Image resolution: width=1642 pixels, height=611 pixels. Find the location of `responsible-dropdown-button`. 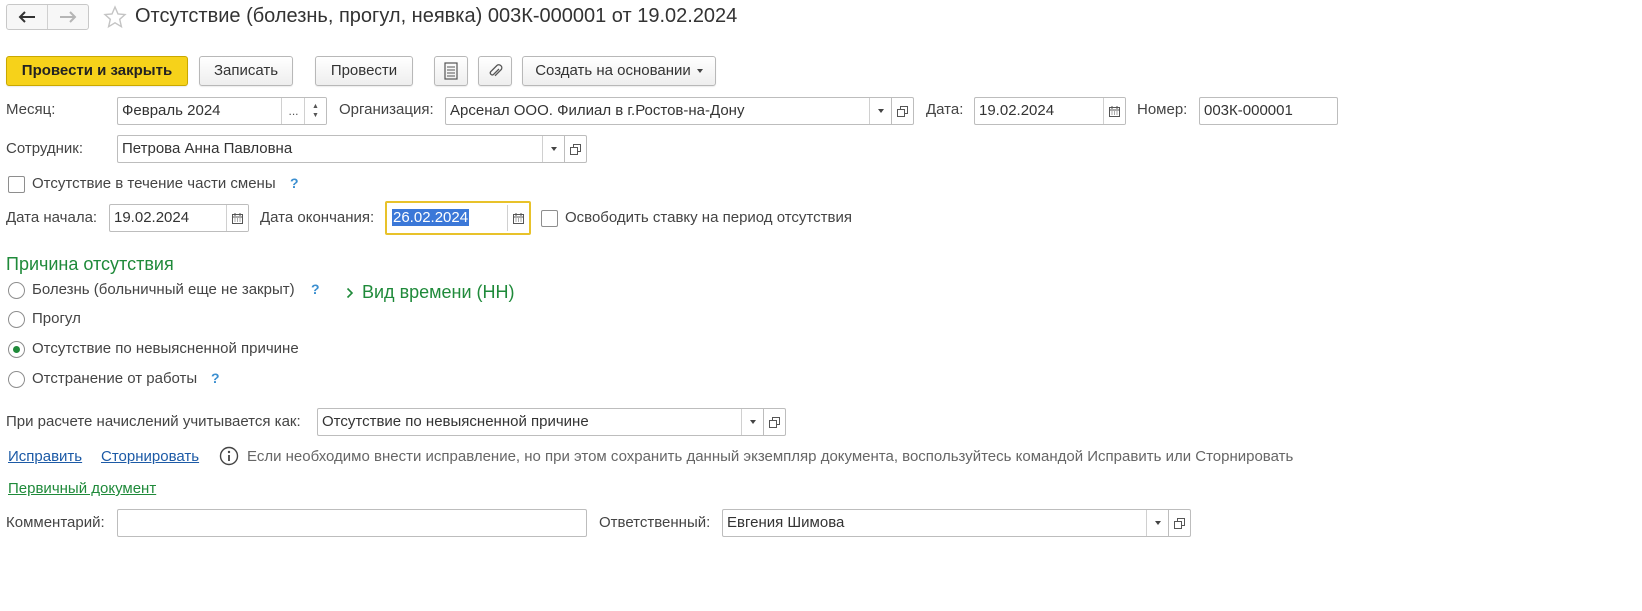

responsible-dropdown-button is located at coordinates (1157, 523).